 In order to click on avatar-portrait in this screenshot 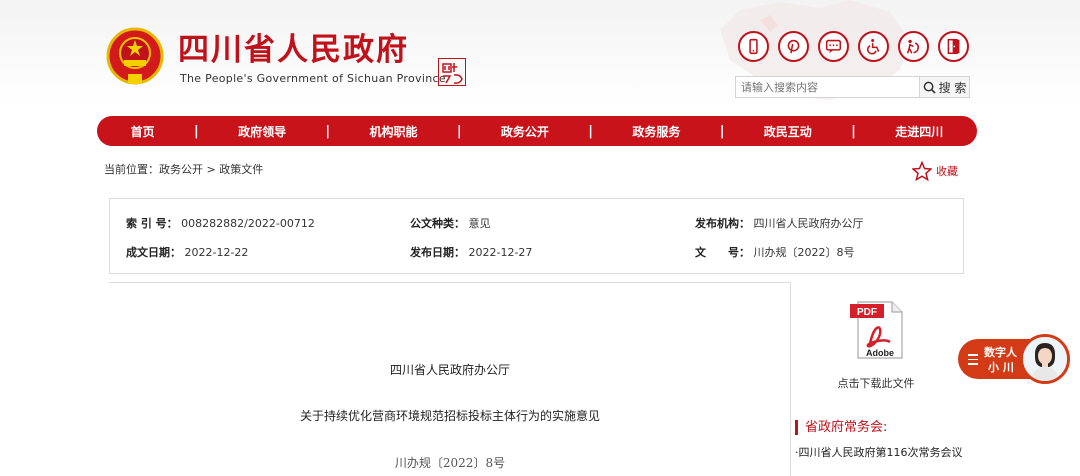, I will do `click(1045, 359)`.